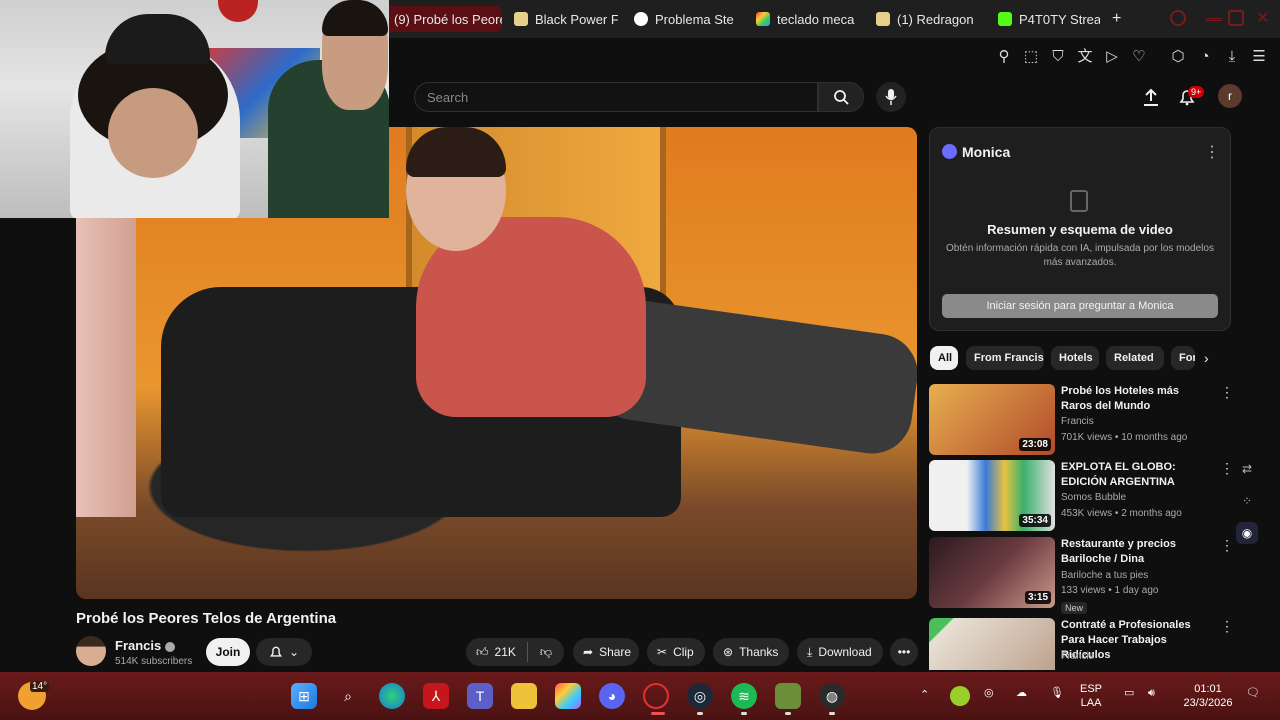  What do you see at coordinates (1136, 475) in the screenshot?
I see `recommendation-title: EXPLOTA EL GLOBO: EDICIÓN ARGENTINA` at bounding box center [1136, 475].